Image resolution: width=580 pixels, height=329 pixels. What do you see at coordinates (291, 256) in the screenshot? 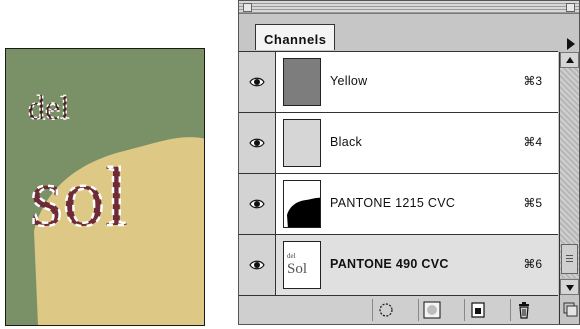
I see `svg-text: del` at bounding box center [291, 256].